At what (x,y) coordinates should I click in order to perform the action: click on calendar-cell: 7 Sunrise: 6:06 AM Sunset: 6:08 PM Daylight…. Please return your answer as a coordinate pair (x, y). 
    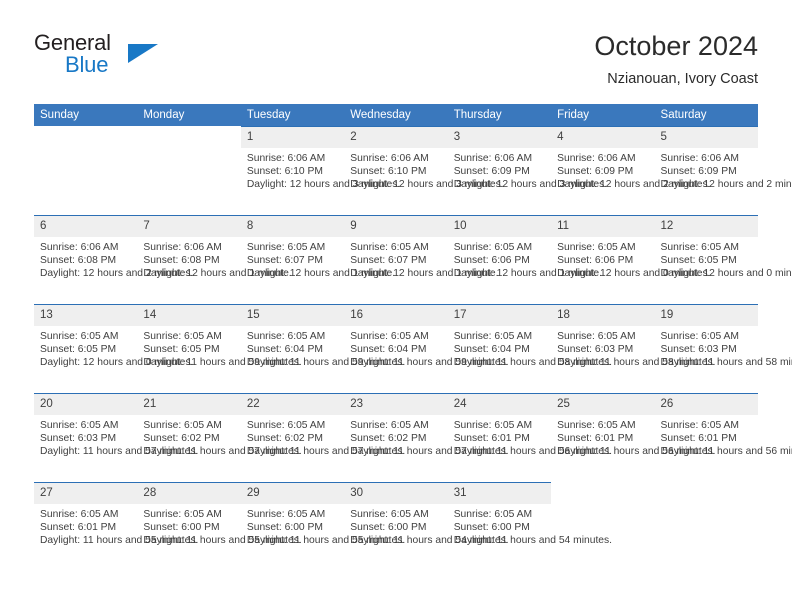
    Looking at the image, I should click on (214, 259).